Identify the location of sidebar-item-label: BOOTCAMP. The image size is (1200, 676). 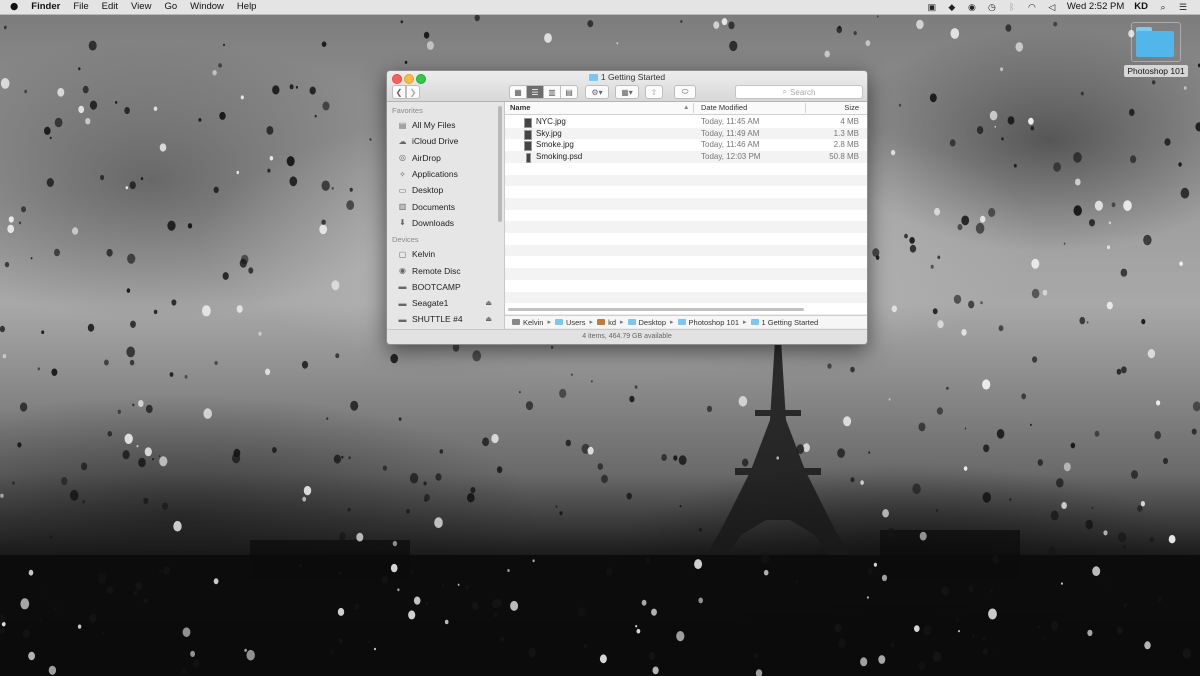
(436, 286).